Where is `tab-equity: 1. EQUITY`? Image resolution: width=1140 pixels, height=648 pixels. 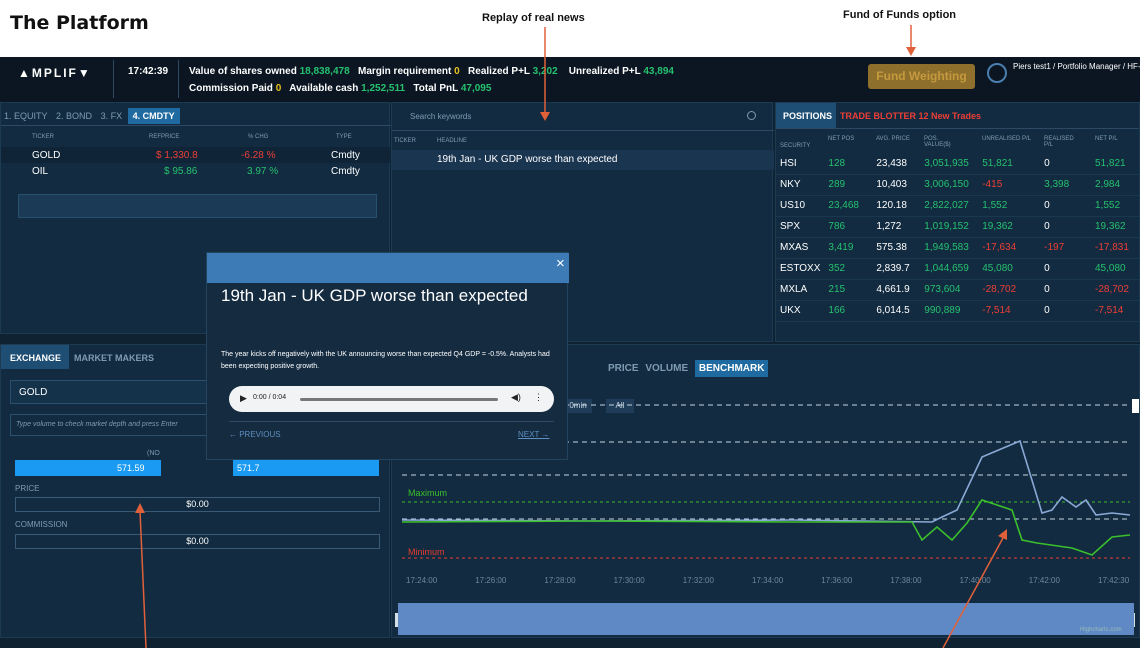
tab-equity: 1. EQUITY is located at coordinates (26, 116).